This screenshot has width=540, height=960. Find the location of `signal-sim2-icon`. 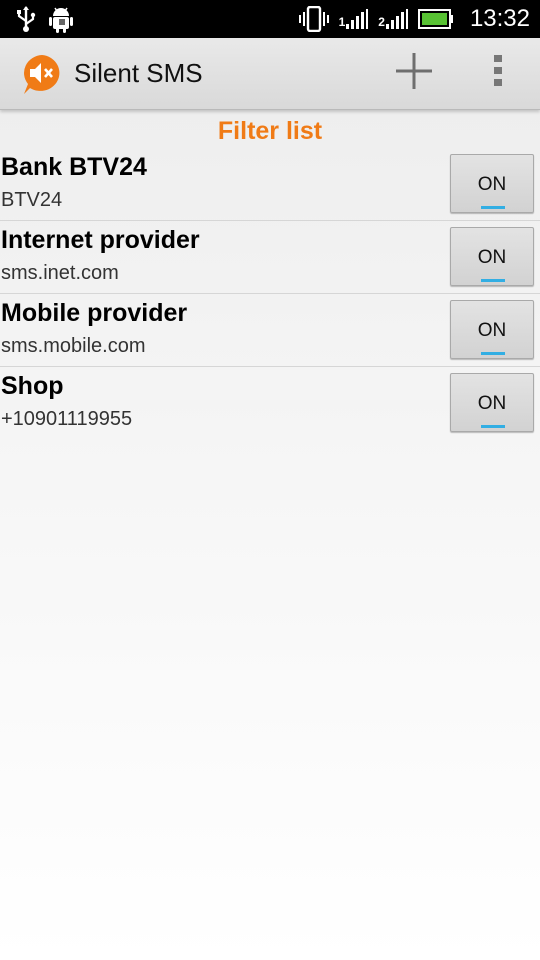

signal-sim2-icon is located at coordinates (396, 19).